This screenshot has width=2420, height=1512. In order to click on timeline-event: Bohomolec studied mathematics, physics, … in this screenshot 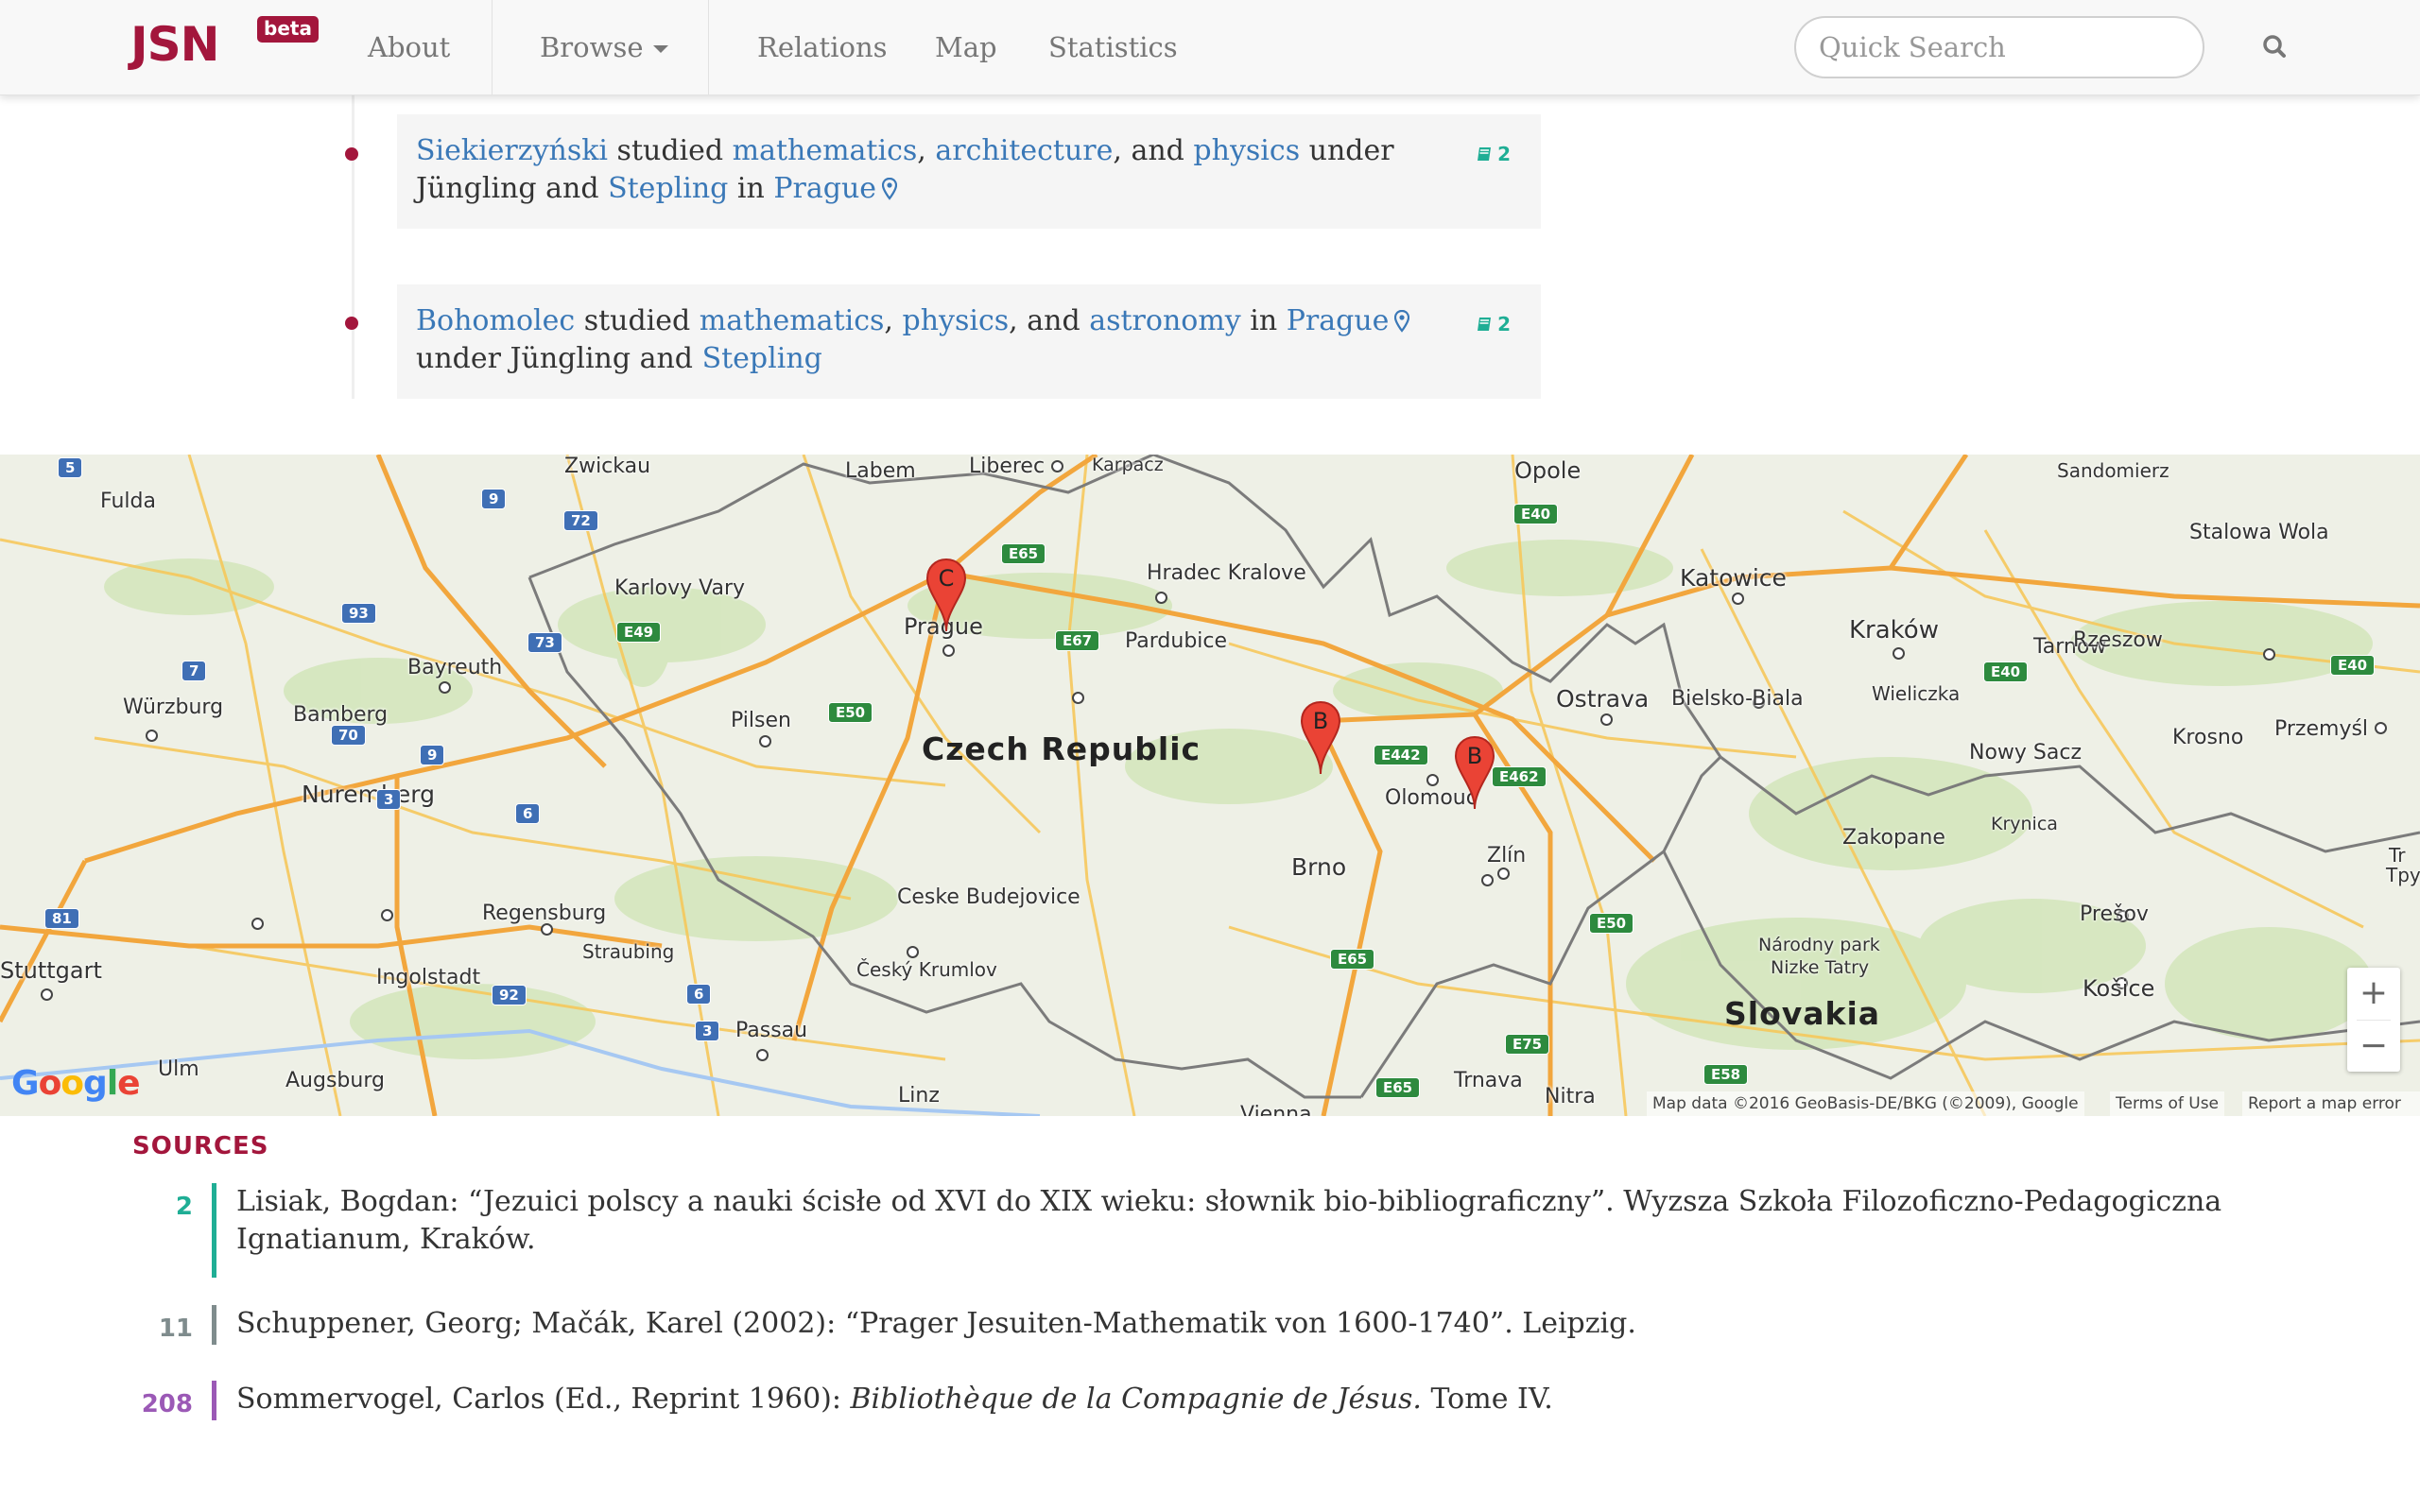, I will do `click(969, 341)`.